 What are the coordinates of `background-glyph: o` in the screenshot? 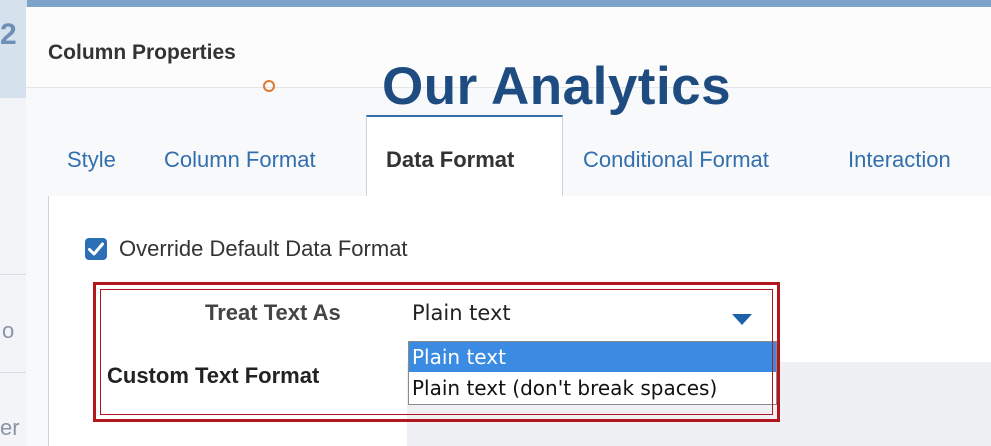 It's located at (8, 330).